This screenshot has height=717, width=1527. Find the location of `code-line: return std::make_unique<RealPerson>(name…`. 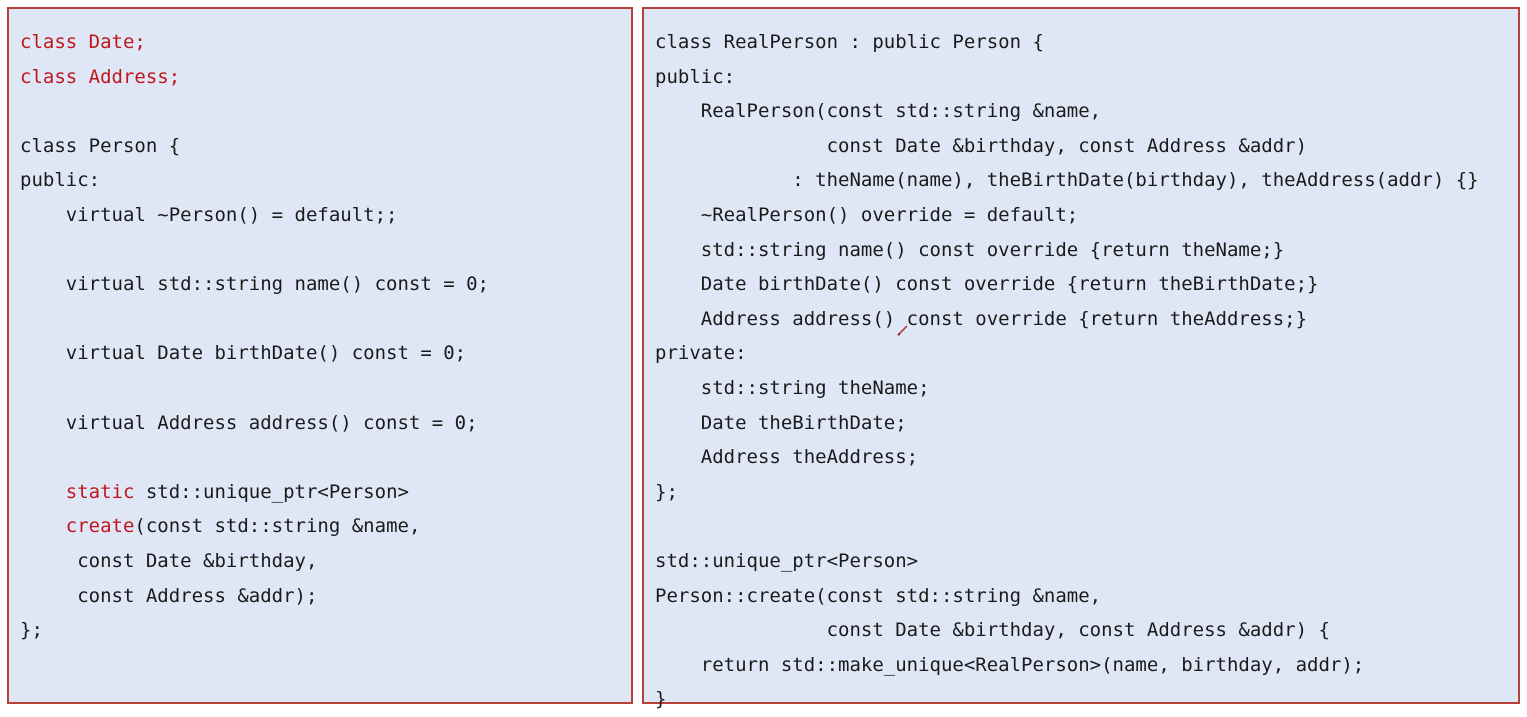

code-line: return std::make_unique<RealPerson>(name… is located at coordinates (1067, 665).